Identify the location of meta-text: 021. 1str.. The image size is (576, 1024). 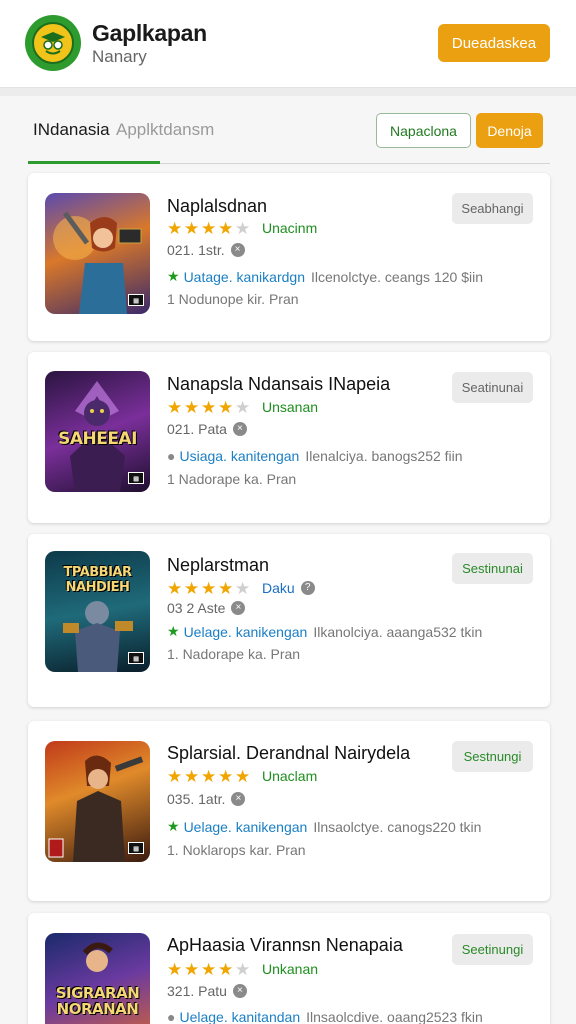
(196, 250).